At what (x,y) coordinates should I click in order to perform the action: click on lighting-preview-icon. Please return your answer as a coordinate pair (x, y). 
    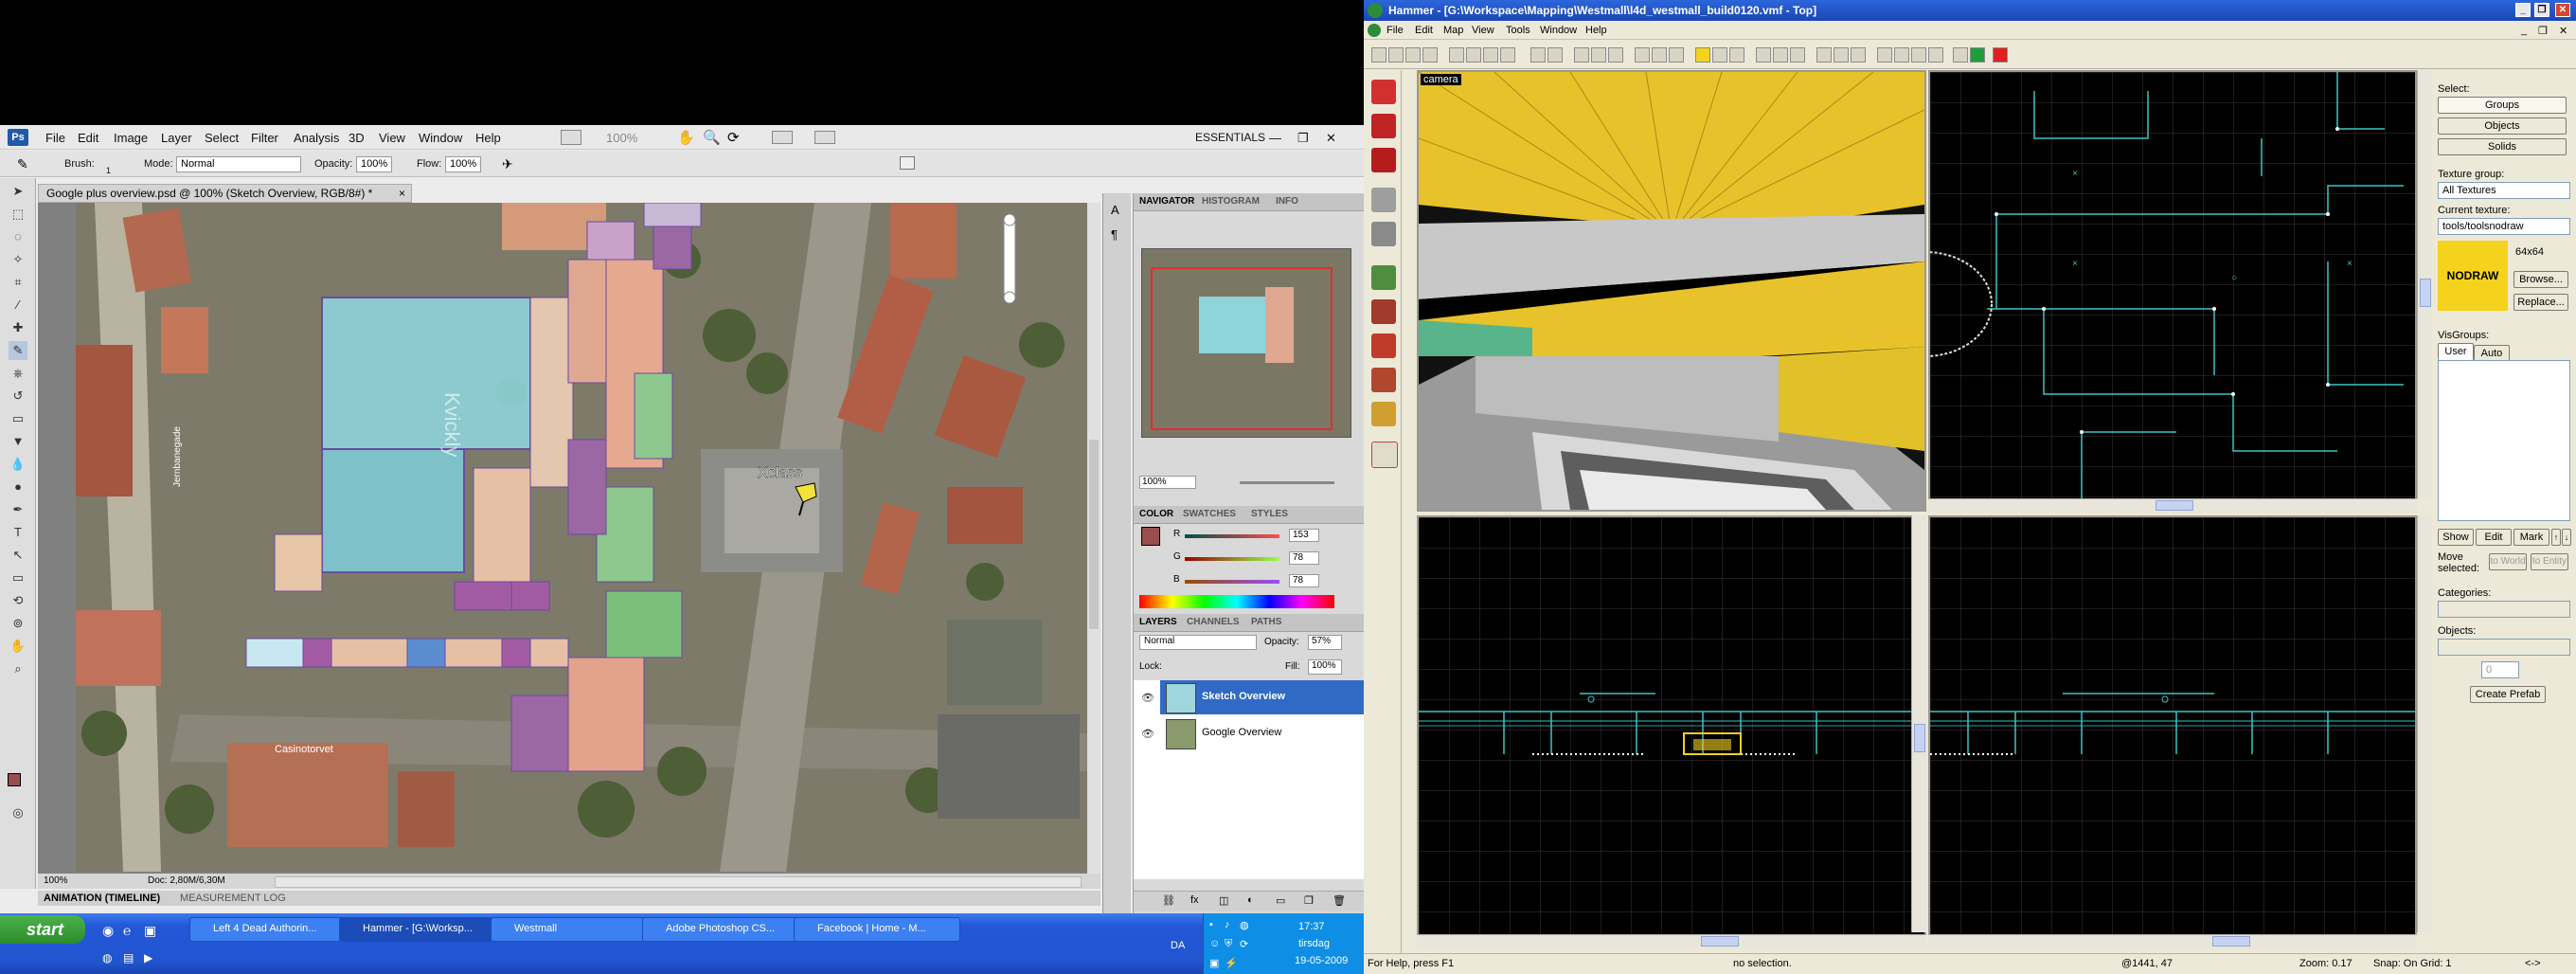
    Looking at the image, I should click on (1901, 55).